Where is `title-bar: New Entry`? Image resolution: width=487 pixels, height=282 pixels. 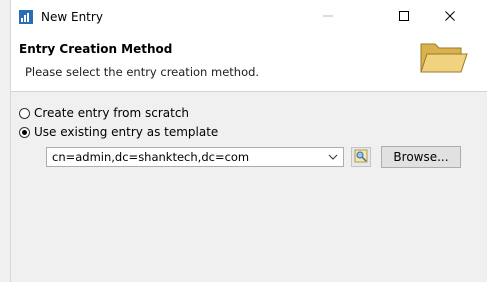 title-bar: New Entry is located at coordinates (249, 17).